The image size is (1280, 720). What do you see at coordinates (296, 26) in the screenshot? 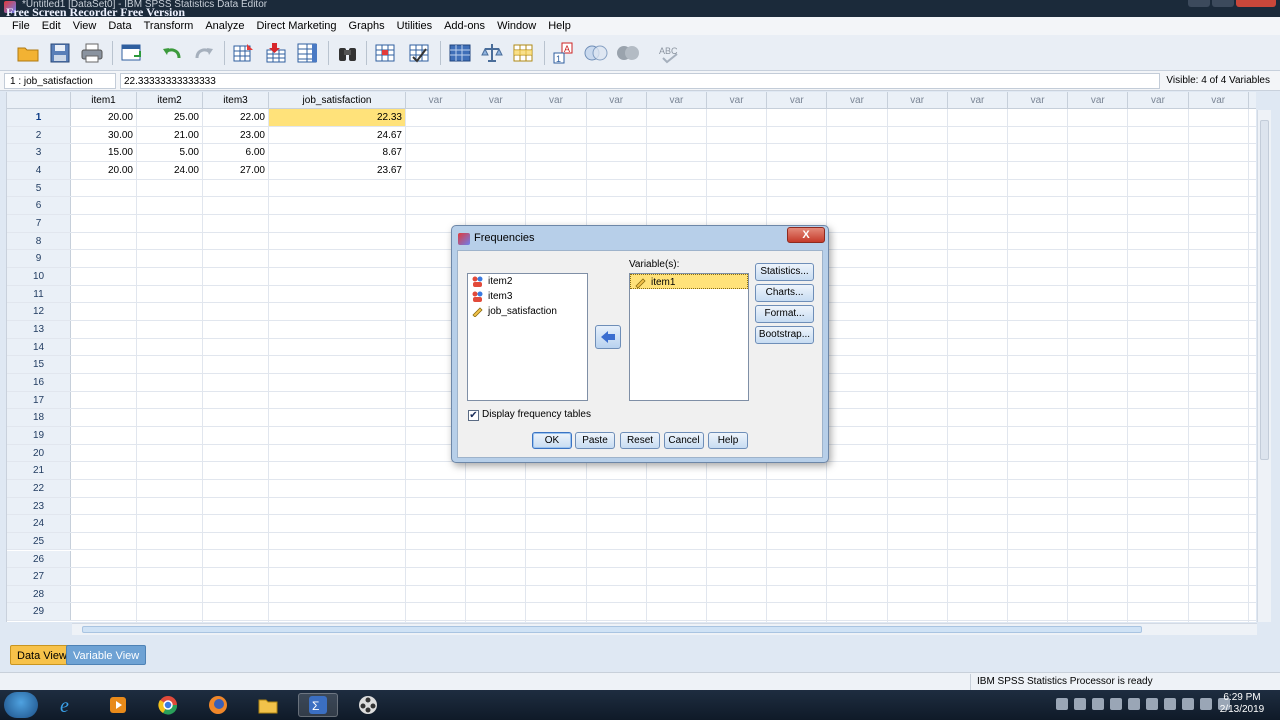
I see `menu-direct-marketing: Direct Marketing` at bounding box center [296, 26].